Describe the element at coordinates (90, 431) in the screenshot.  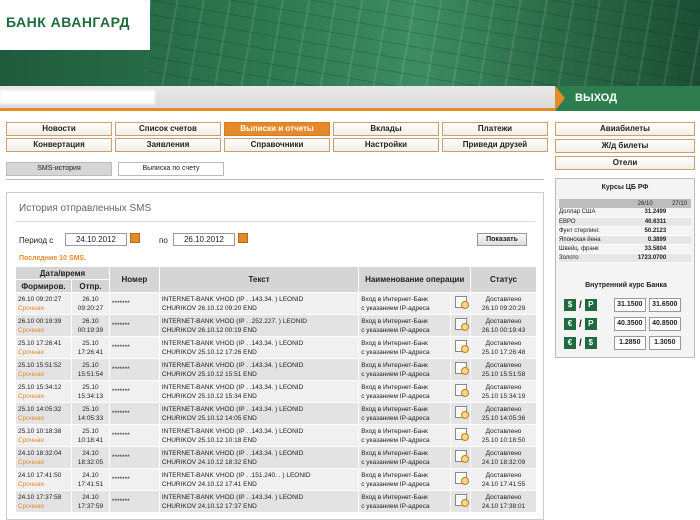
I see `sent-date: 25.10` at that location.